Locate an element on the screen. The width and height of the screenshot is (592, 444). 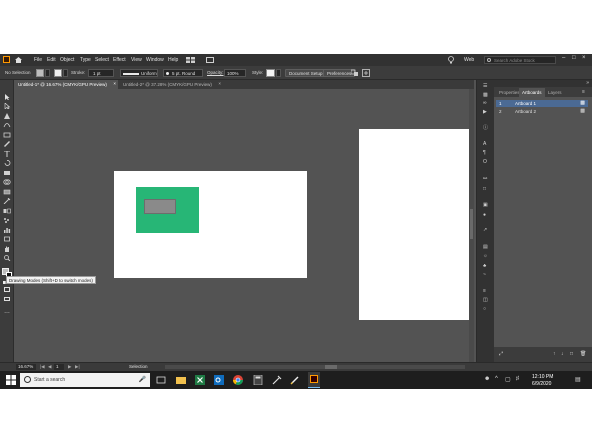
home-icon is located at coordinates (18, 60).